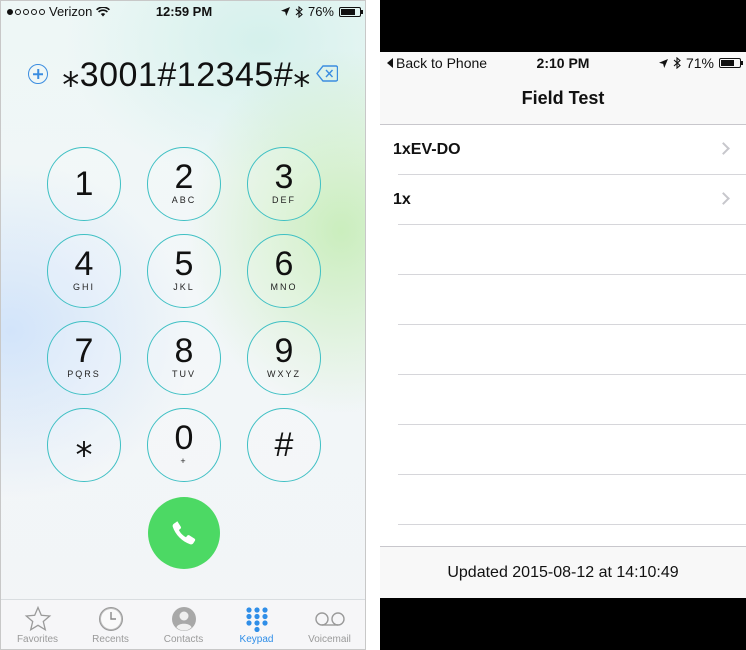  I want to click on delete-icon, so click(327, 73).